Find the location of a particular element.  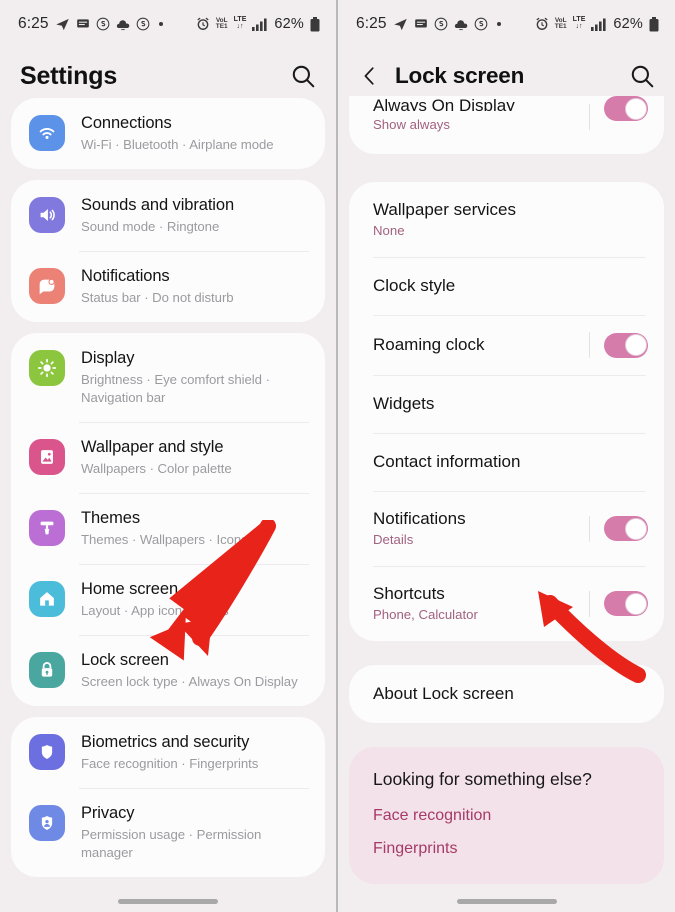

item-title: Always On Display is located at coordinates (444, 103).